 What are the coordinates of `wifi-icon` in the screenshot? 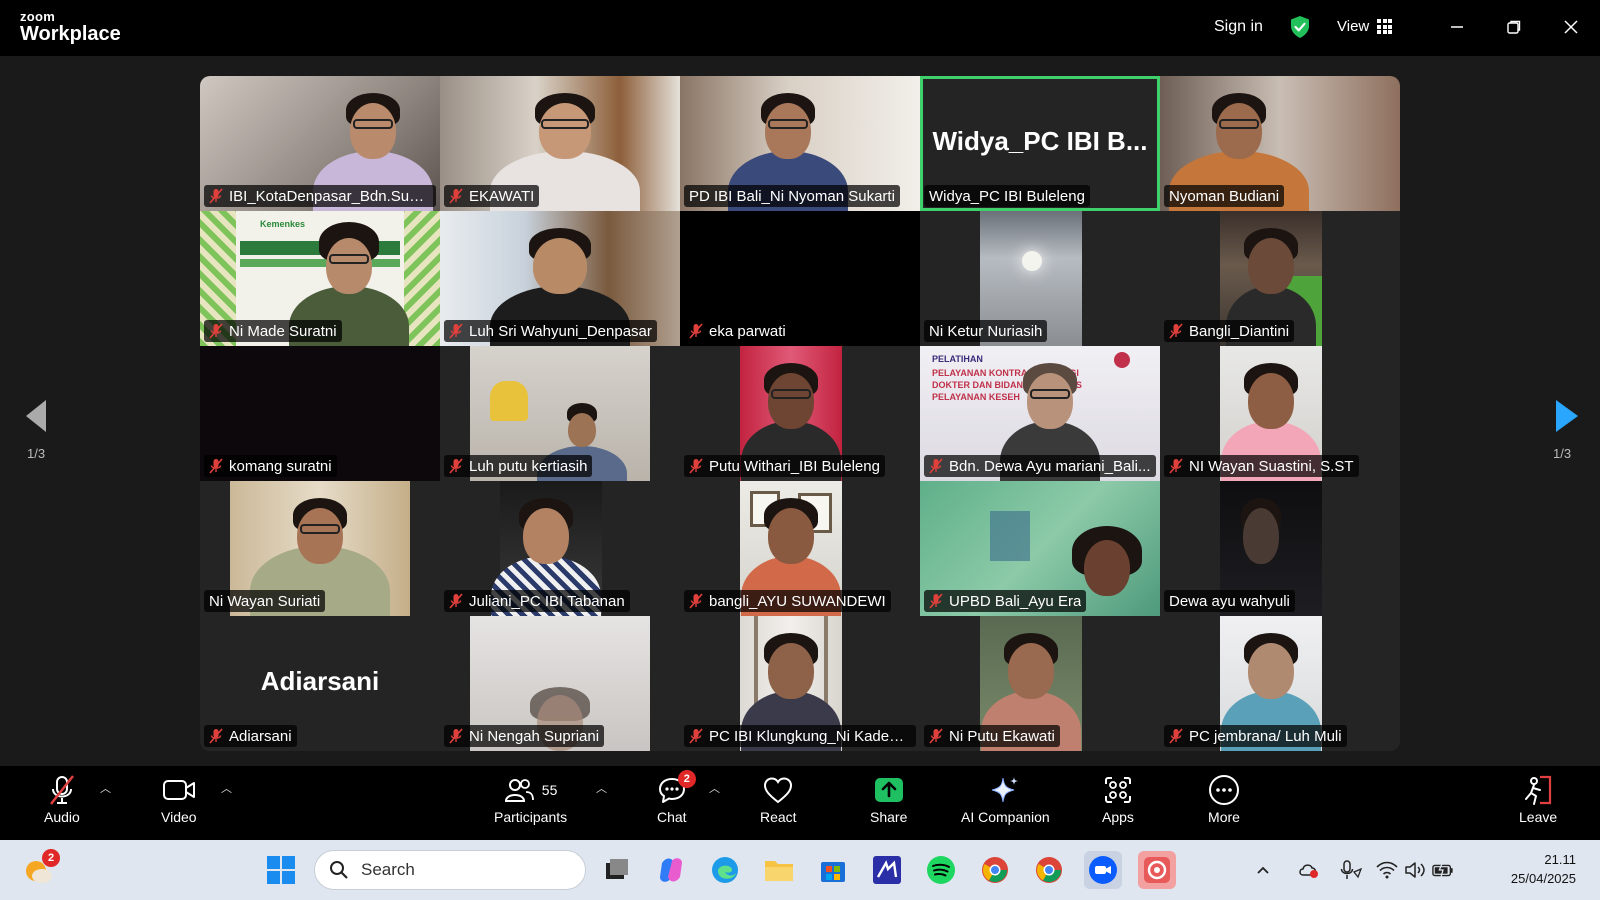 It's located at (1387, 870).